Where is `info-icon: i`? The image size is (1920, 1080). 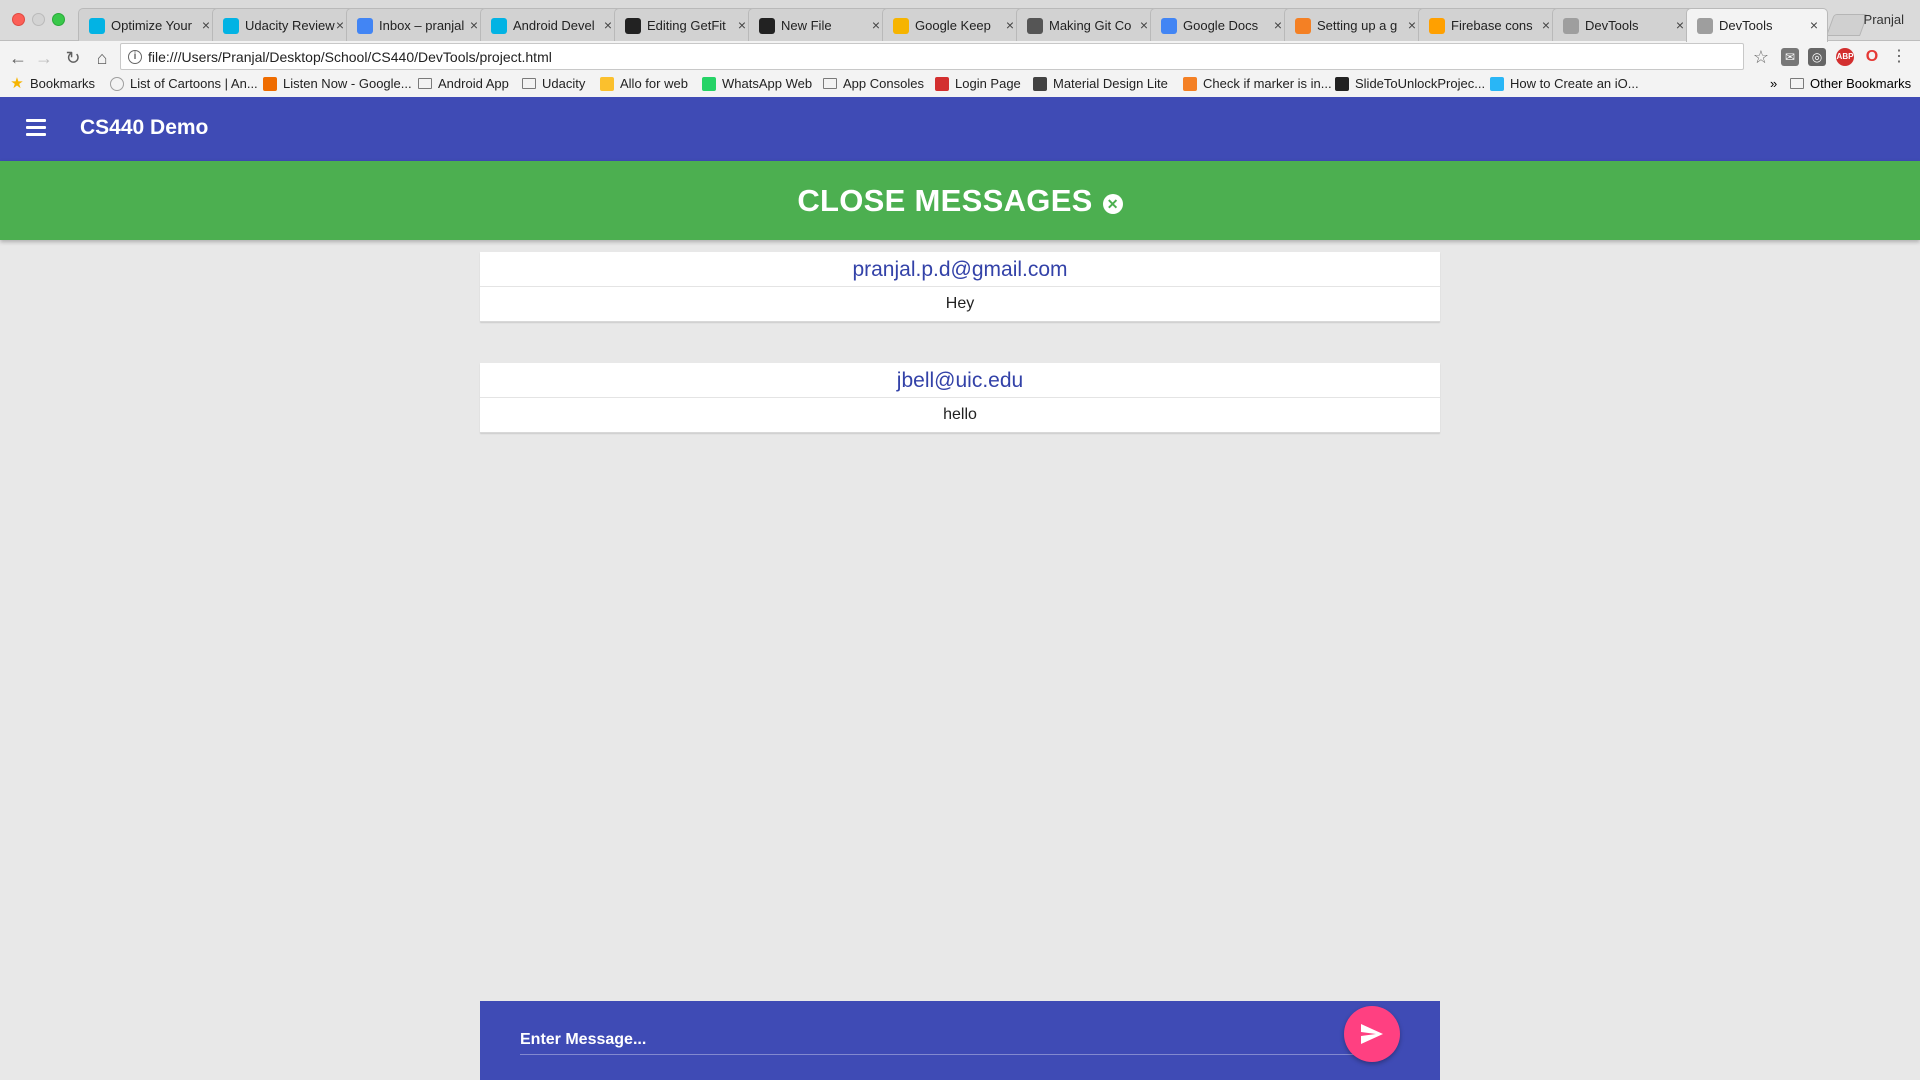
info-icon: i is located at coordinates (135, 57).